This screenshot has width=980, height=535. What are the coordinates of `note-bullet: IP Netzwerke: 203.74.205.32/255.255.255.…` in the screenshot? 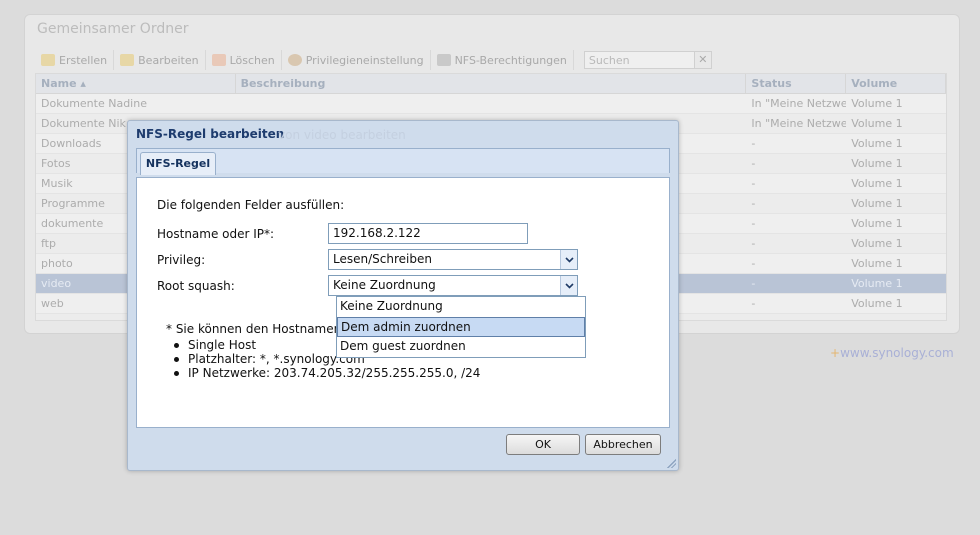 It's located at (326, 373).